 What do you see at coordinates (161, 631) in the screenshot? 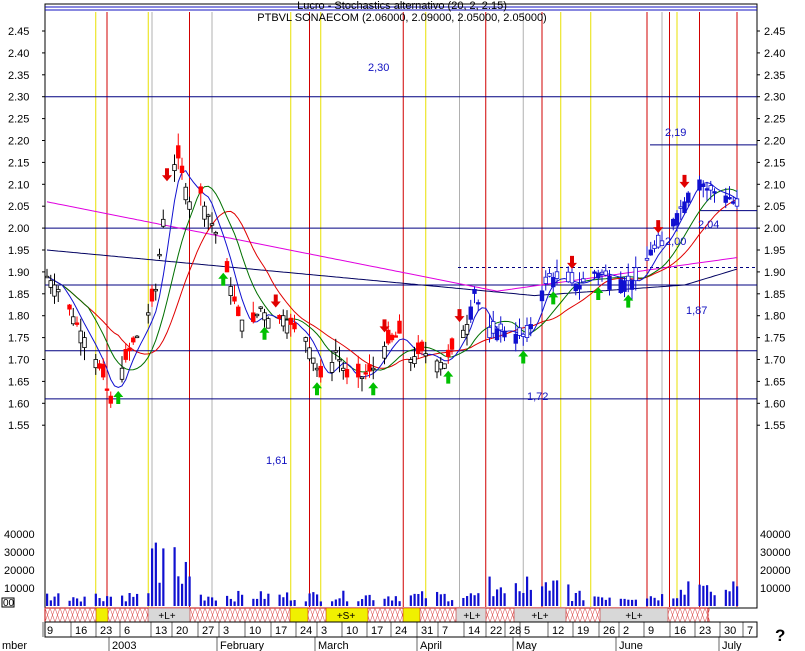
I see `date-tick-label: 13` at bounding box center [161, 631].